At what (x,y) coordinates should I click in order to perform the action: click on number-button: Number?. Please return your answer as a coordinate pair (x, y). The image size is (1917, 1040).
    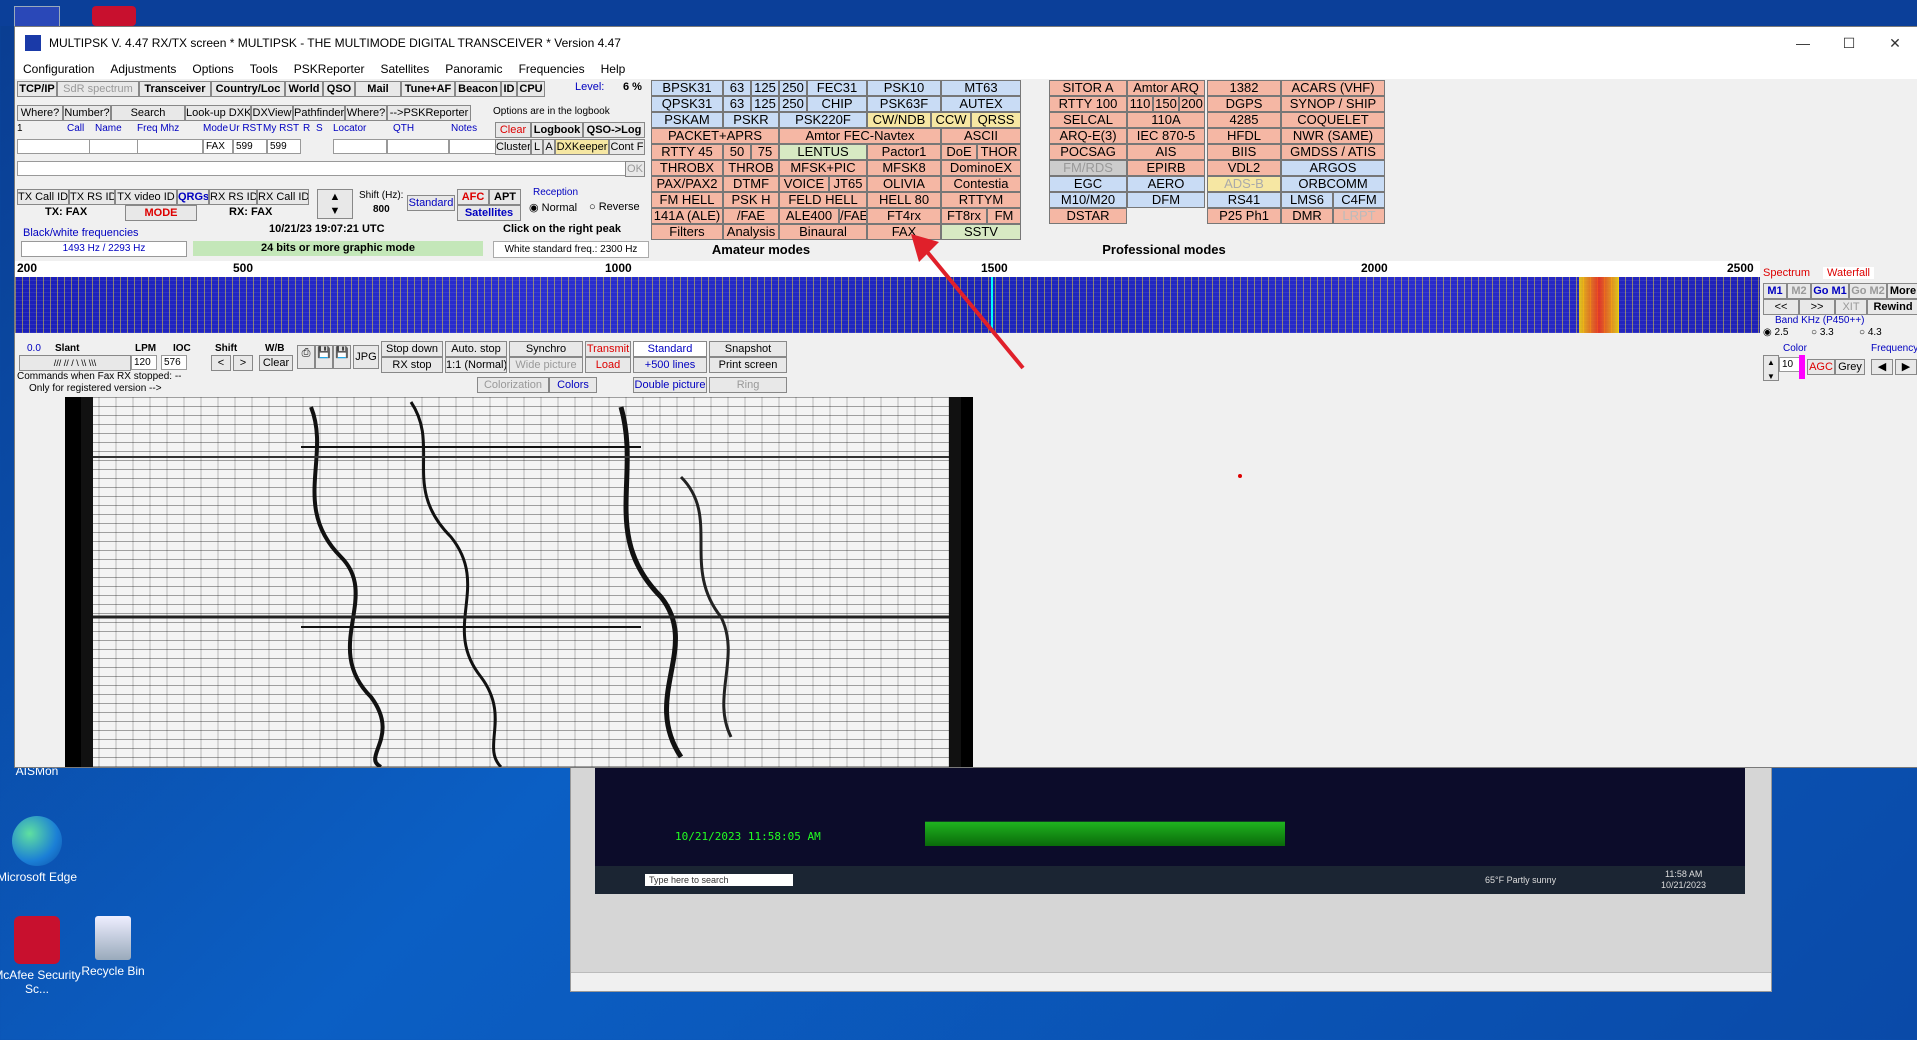
    Looking at the image, I should click on (87, 113).